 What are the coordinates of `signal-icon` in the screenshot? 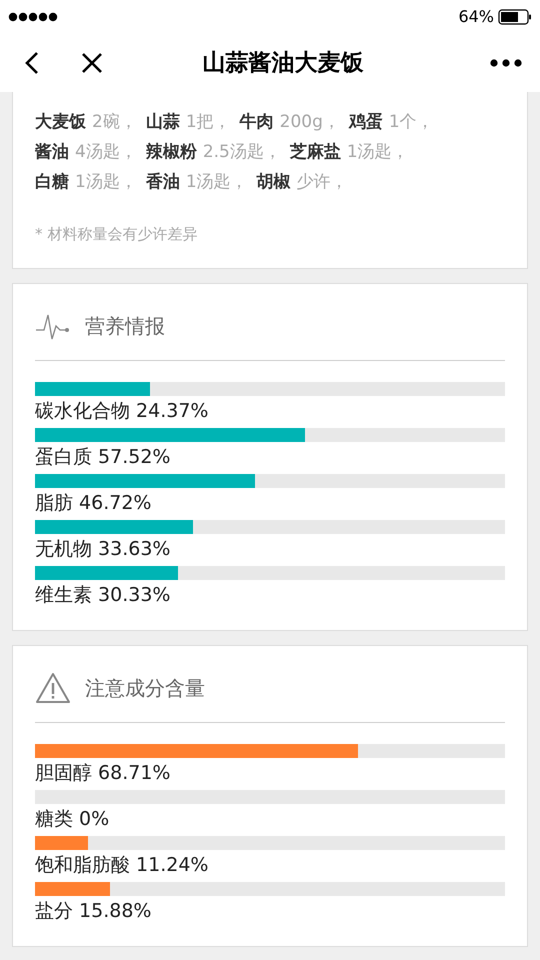 It's located at (33, 17).